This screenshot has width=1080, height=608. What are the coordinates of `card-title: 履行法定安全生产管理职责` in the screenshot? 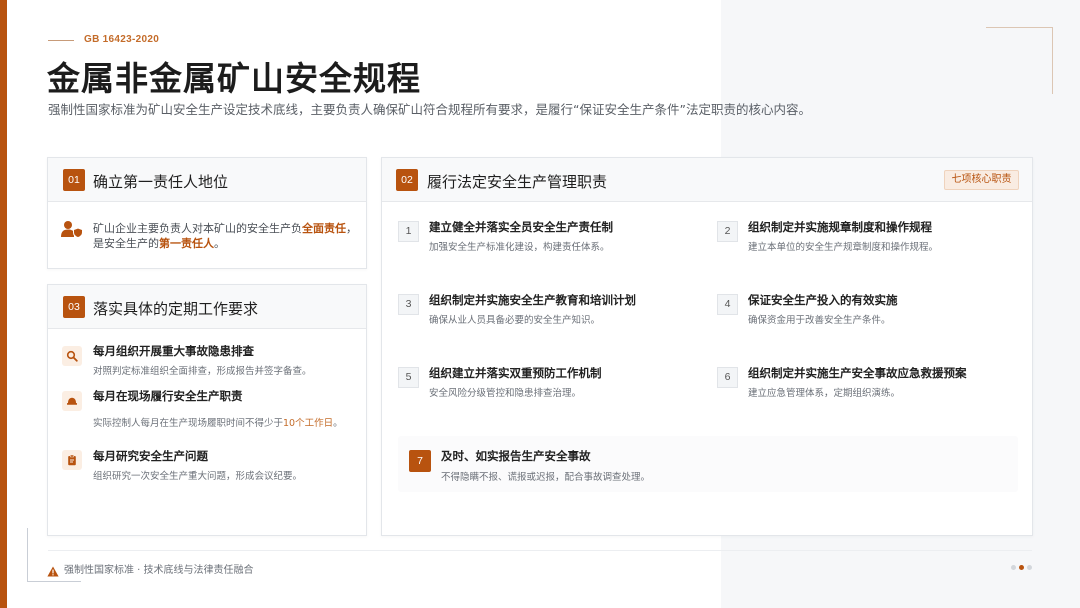 It's located at (517, 182).